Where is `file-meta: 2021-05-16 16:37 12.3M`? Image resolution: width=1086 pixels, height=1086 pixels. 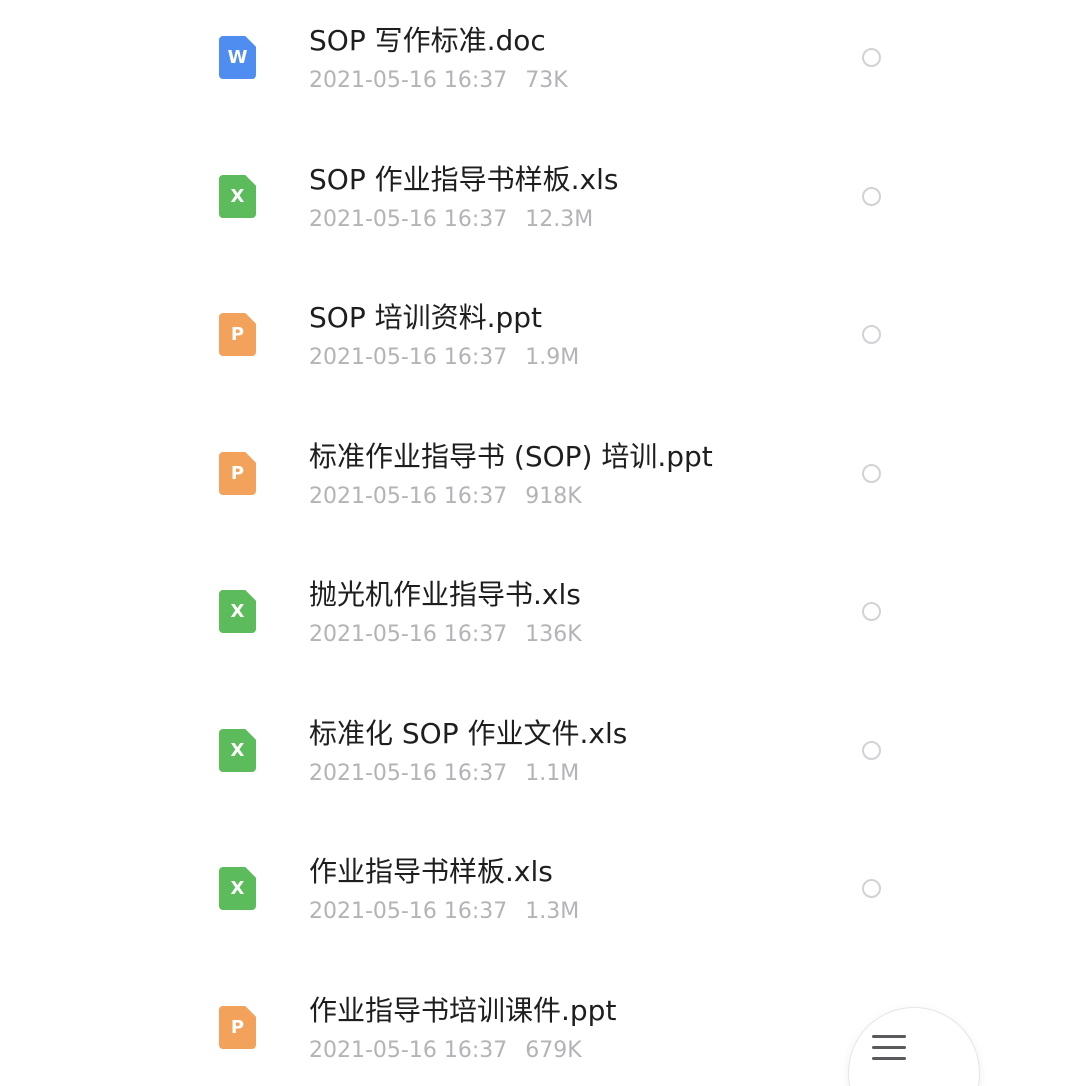 file-meta: 2021-05-16 16:37 12.3M is located at coordinates (451, 220).